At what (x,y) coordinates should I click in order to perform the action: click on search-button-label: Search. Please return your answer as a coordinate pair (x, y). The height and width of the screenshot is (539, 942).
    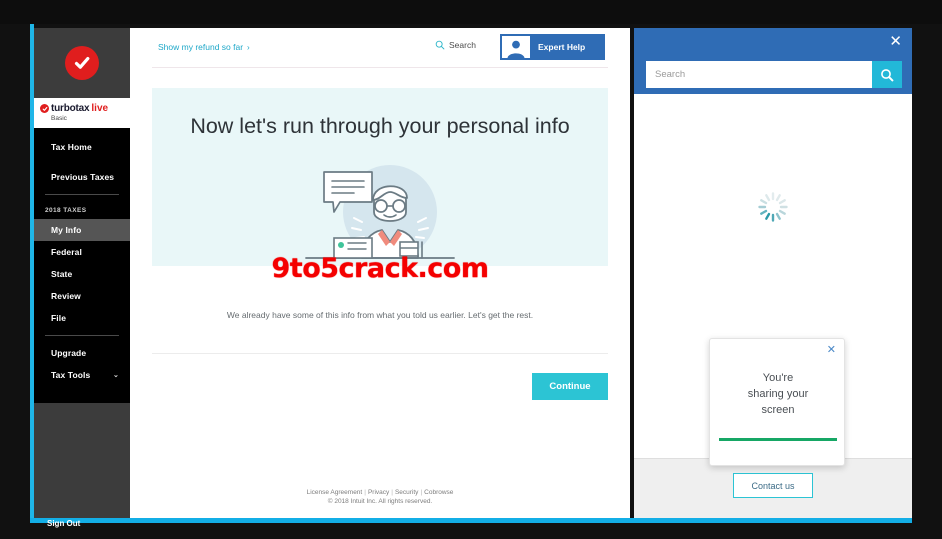
    Looking at the image, I should click on (462, 45).